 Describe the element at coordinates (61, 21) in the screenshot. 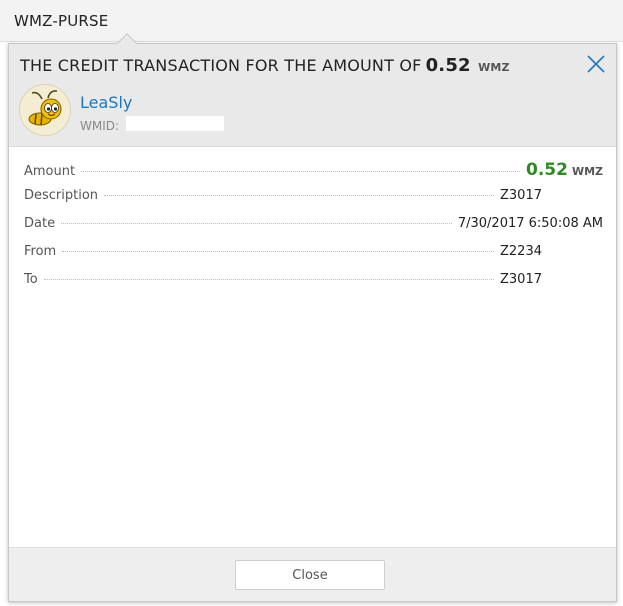

I see `purse-tab-title: WMZ-PURSE` at that location.